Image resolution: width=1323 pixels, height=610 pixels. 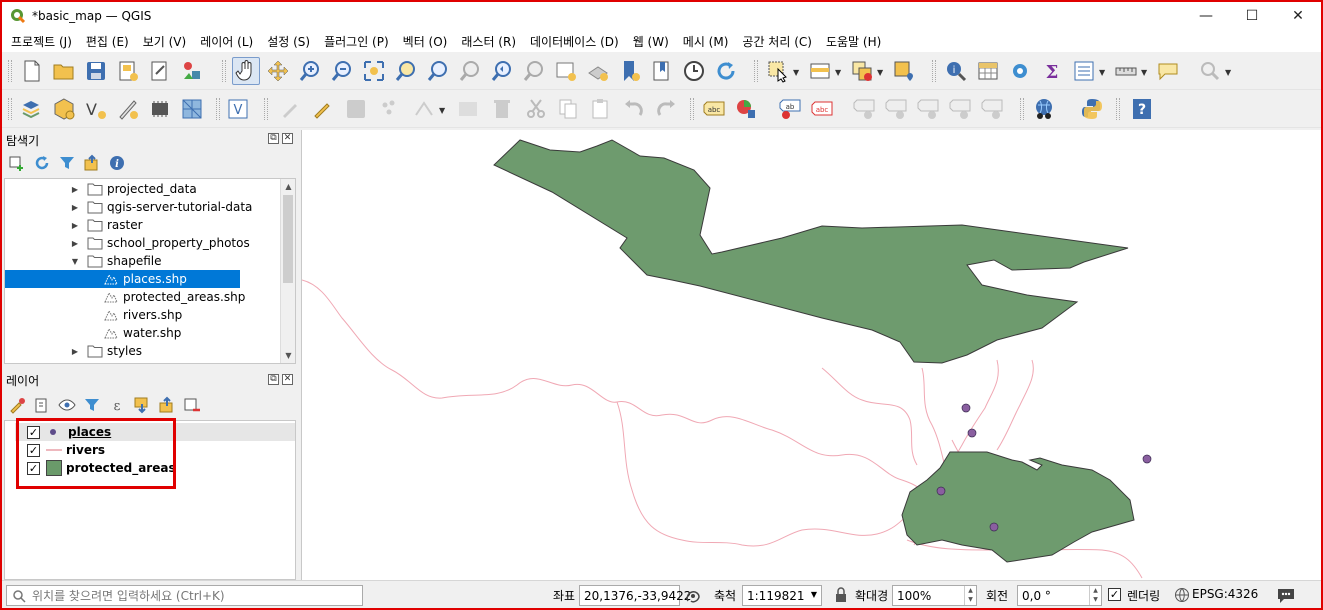 What do you see at coordinates (1084, 71) in the screenshot?
I see `open-field-calculator-icon` at bounding box center [1084, 71].